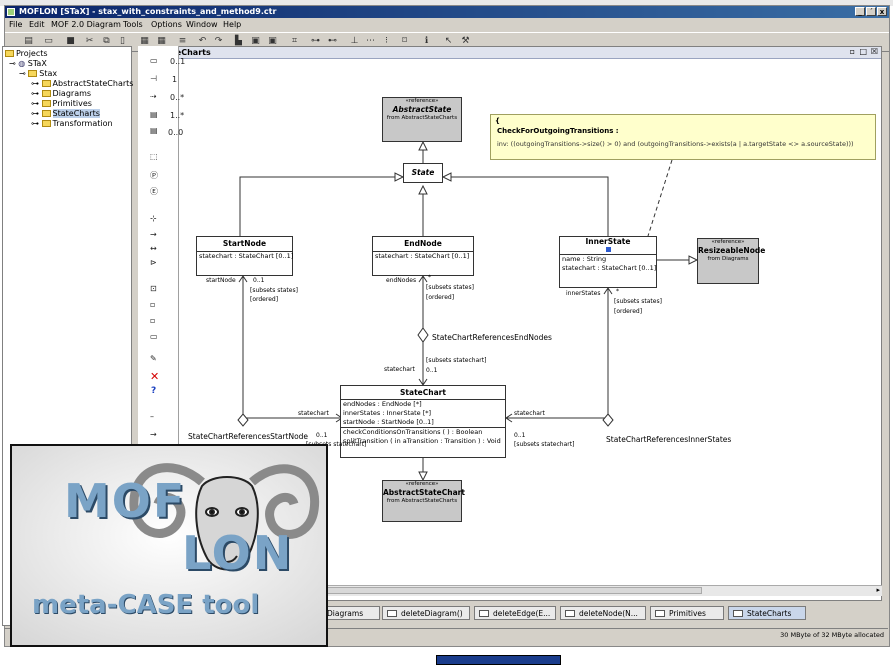 The width and height of the screenshot is (893, 665). Describe the element at coordinates (863, 51) in the screenshot. I see `maximize-editor-icon: □` at that location.